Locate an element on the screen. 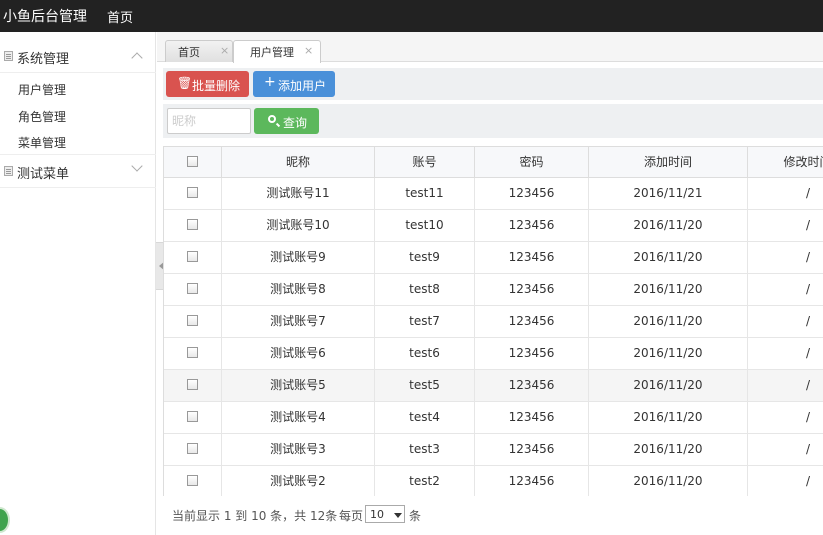  table-row: 测试账号7 test7 123456 2016/11/20 / is located at coordinates (493, 322).